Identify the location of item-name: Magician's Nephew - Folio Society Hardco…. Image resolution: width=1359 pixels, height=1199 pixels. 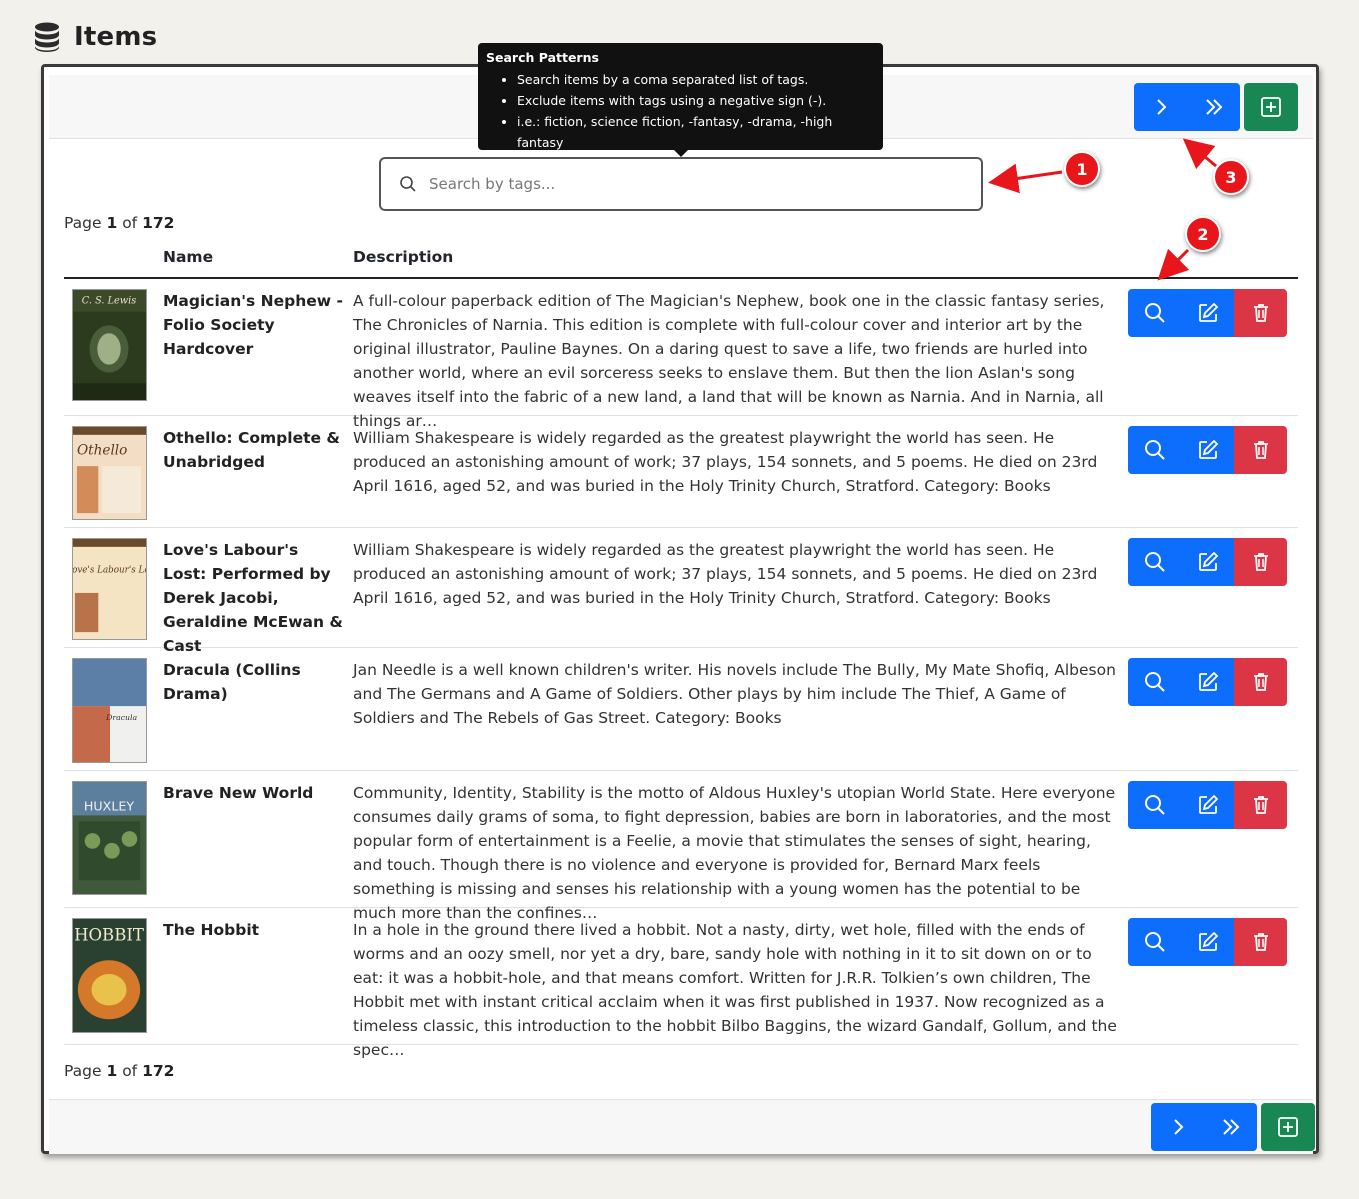
(253, 325).